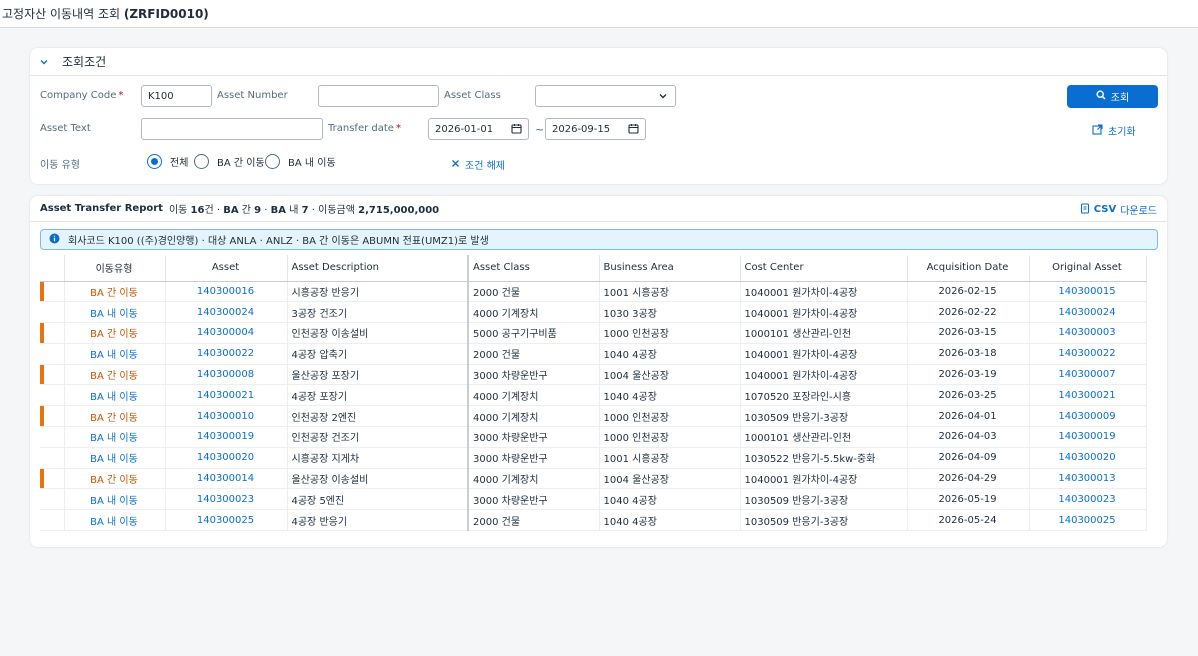 This screenshot has height=656, width=1198. Describe the element at coordinates (1088, 499) in the screenshot. I see `original-asset-link: 140300023` at that location.